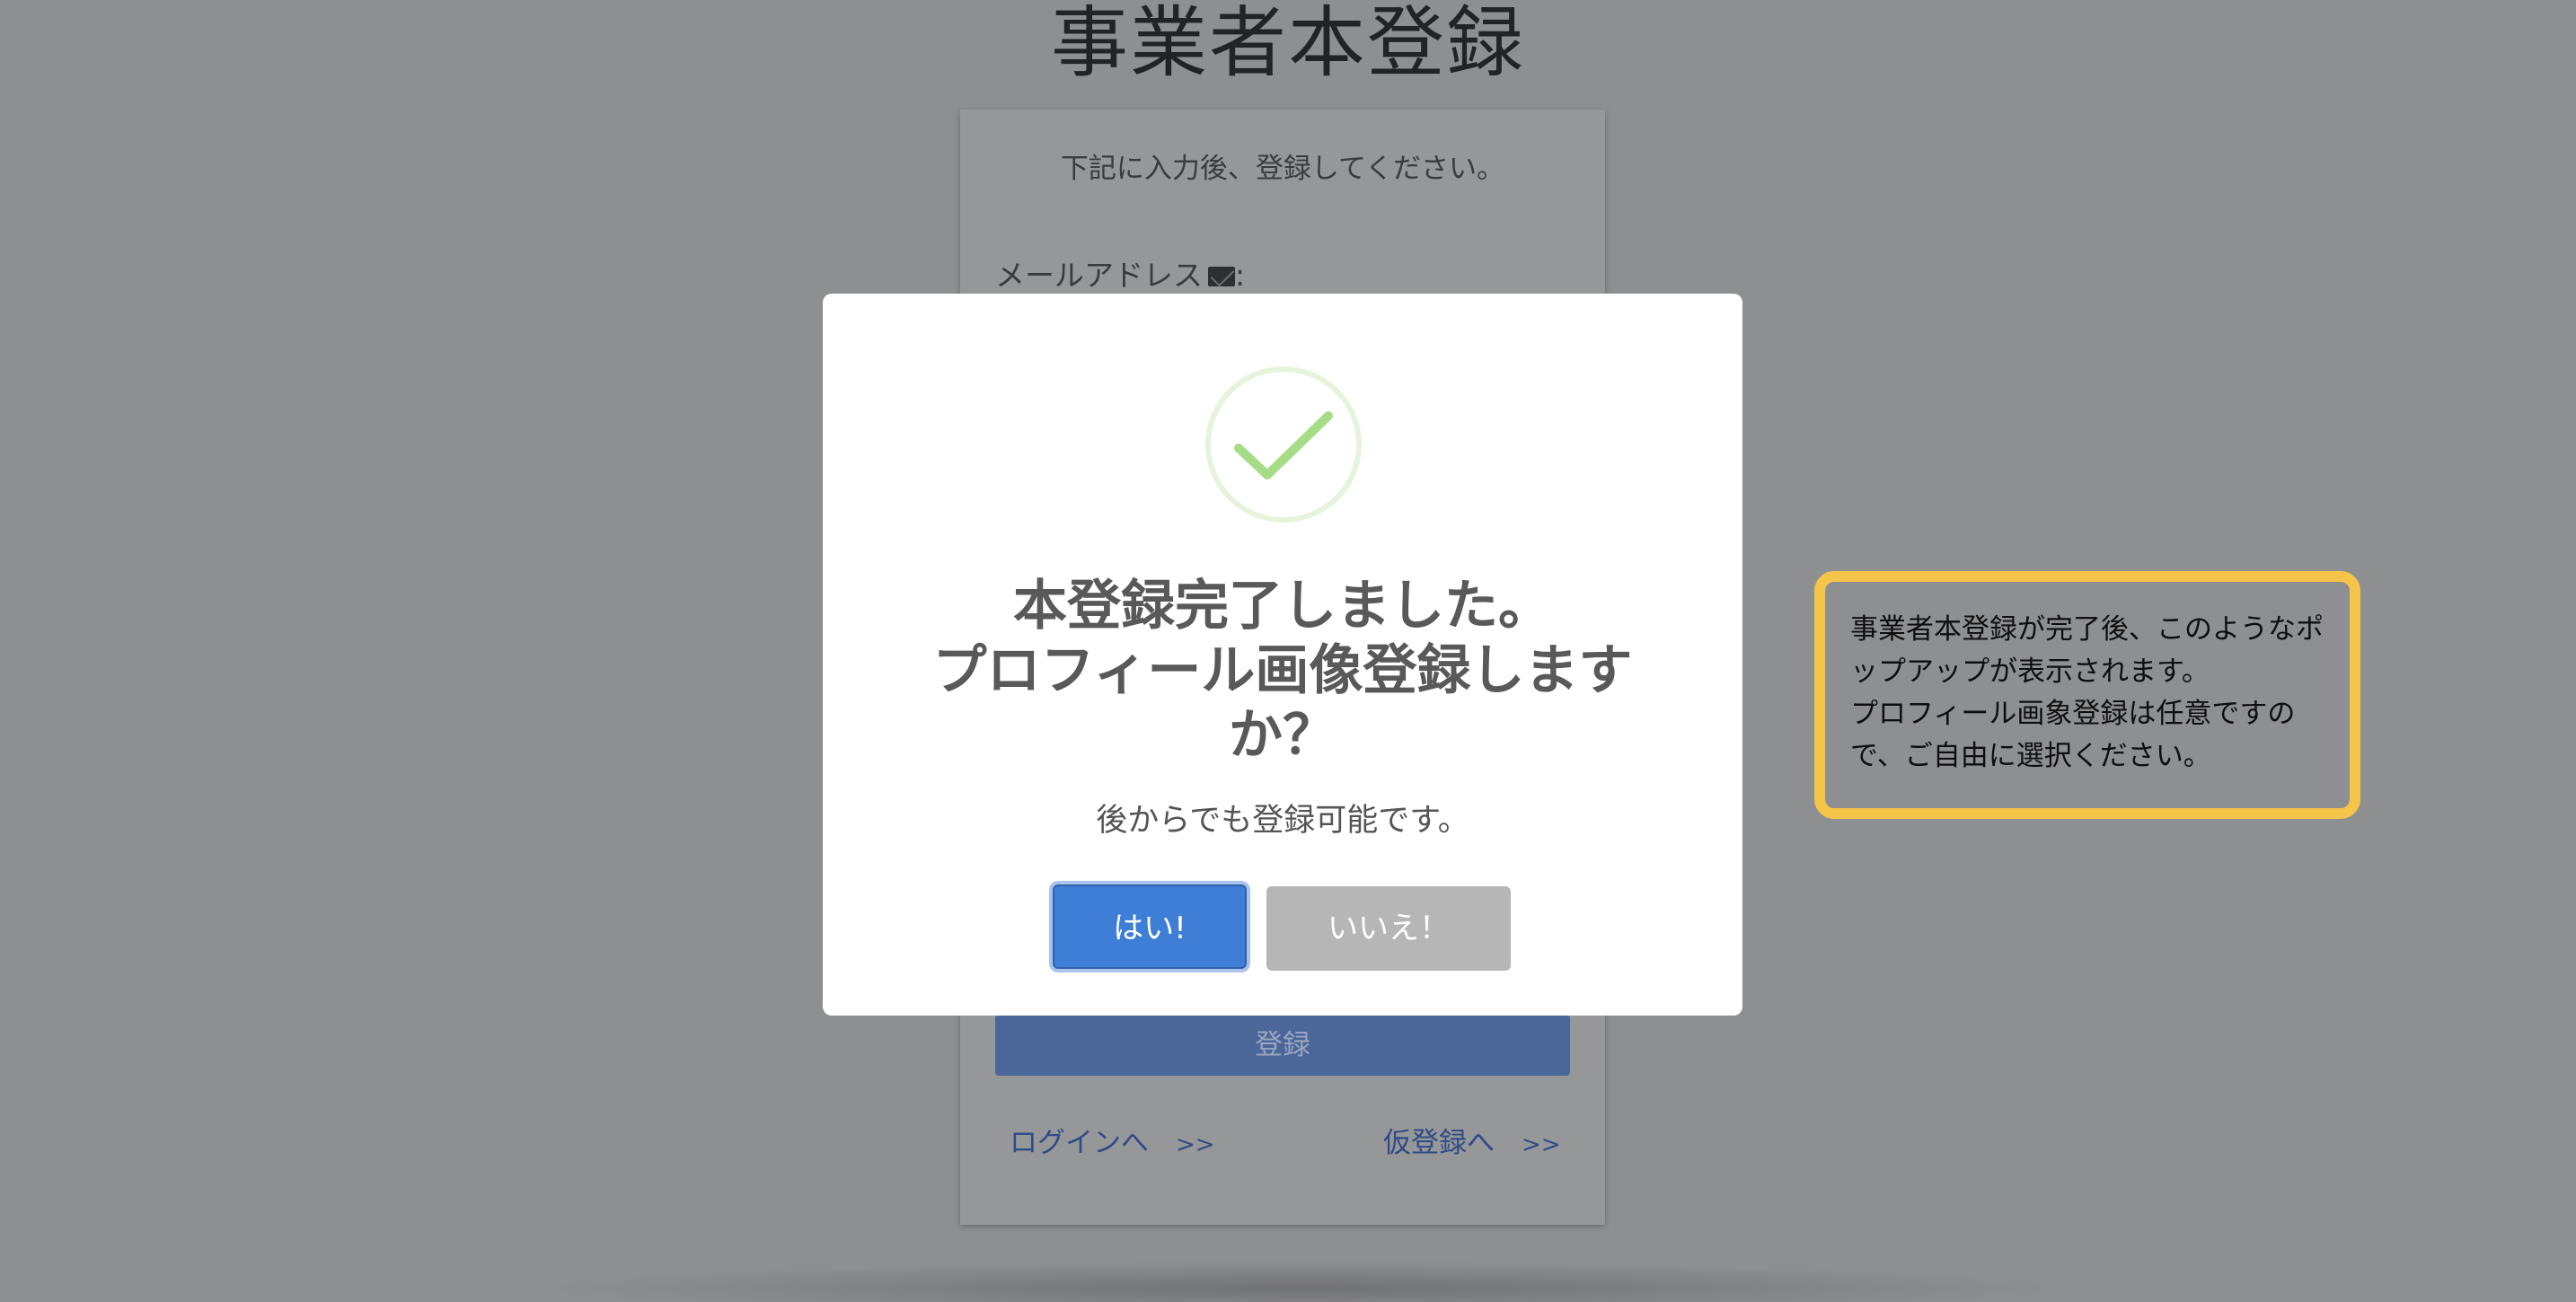  Describe the element at coordinates (1240, 275) in the screenshot. I see `email-label-colon: :` at that location.